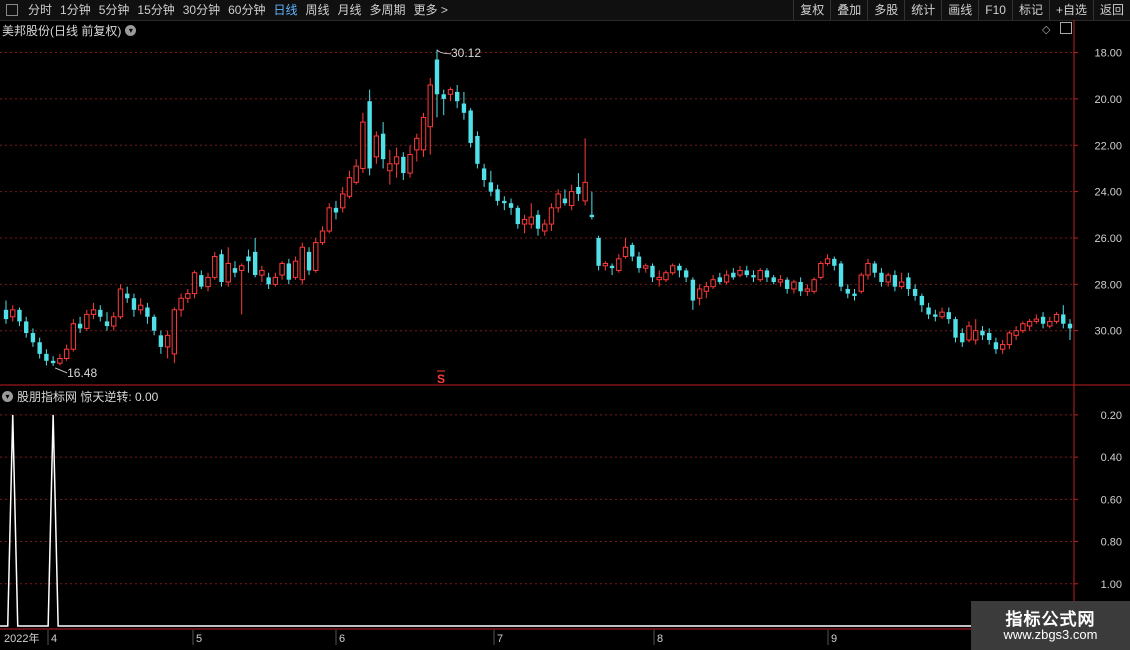 Image resolution: width=1130 pixels, height=650 pixels. What do you see at coordinates (466, 53) in the screenshot?
I see `high-price-label: 30.12` at bounding box center [466, 53].